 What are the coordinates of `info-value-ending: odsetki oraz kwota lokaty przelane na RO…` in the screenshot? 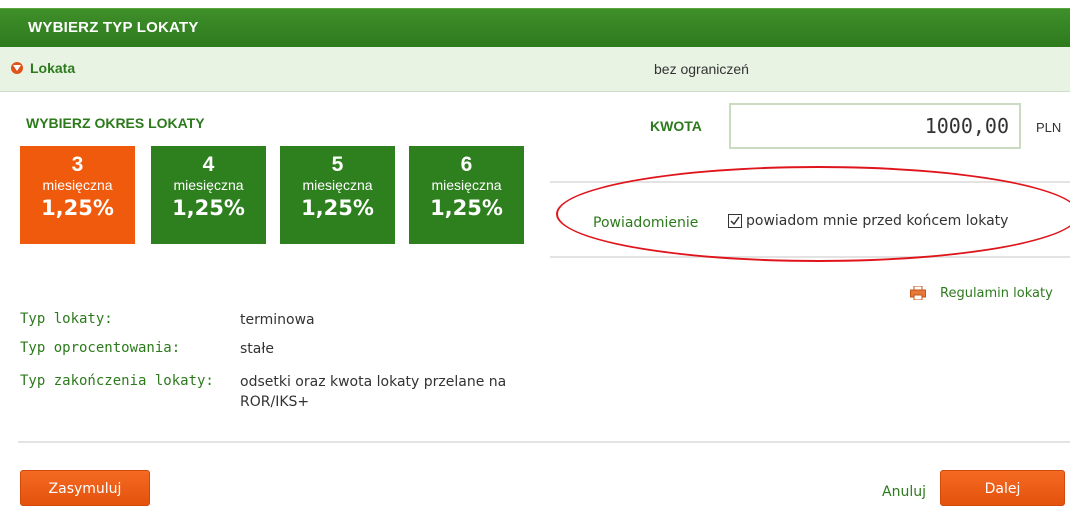 It's located at (373, 392).